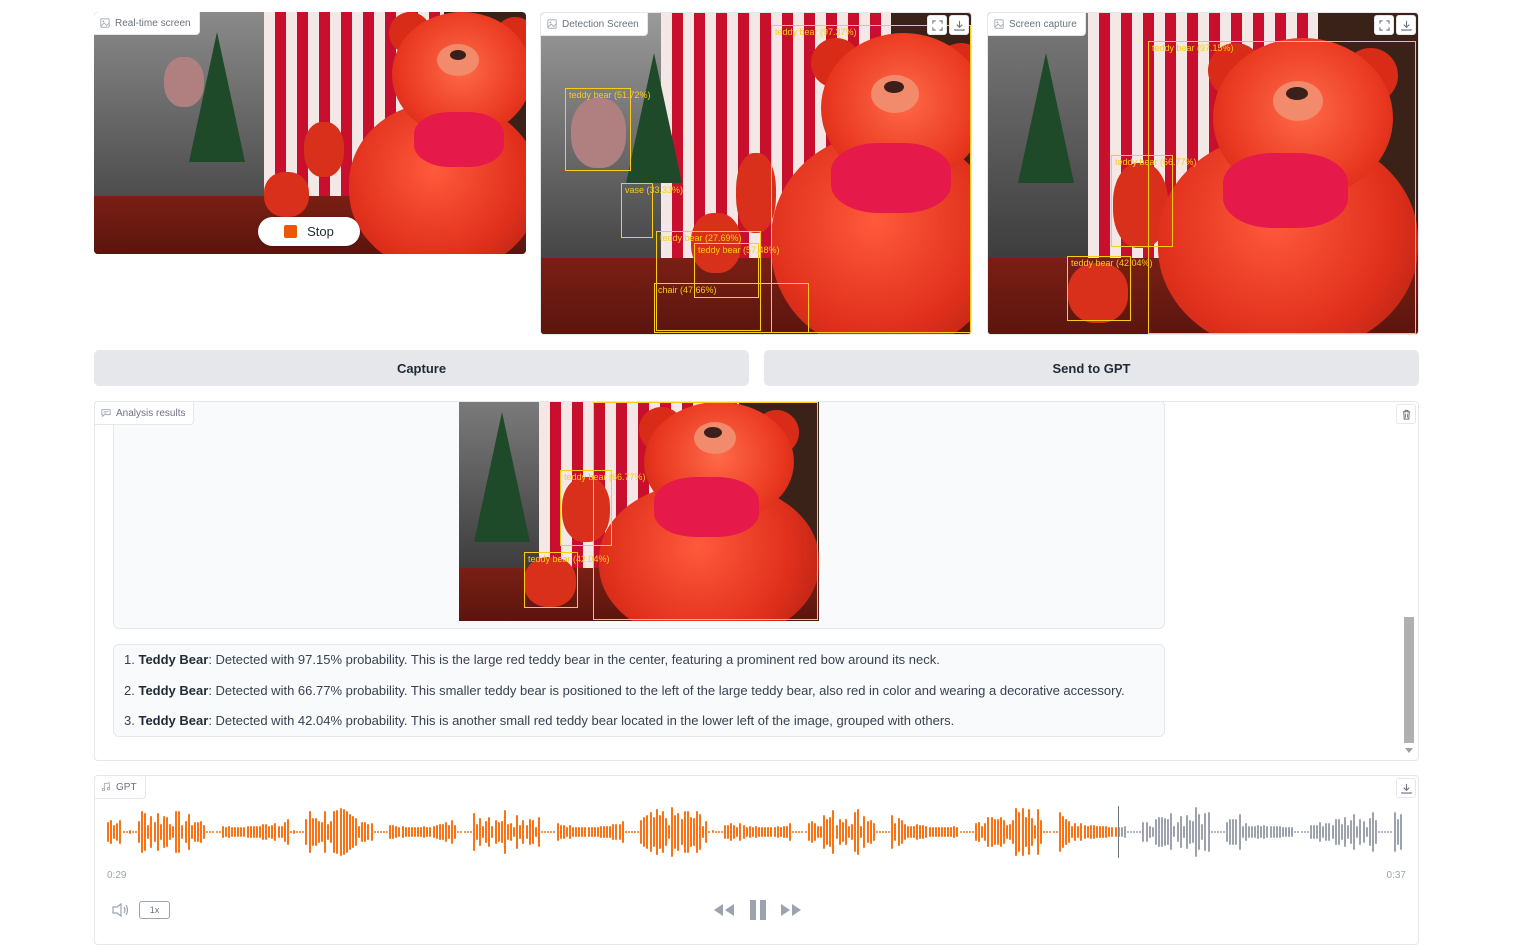  What do you see at coordinates (1118, 832) in the screenshot?
I see `waveform-playhead` at bounding box center [1118, 832].